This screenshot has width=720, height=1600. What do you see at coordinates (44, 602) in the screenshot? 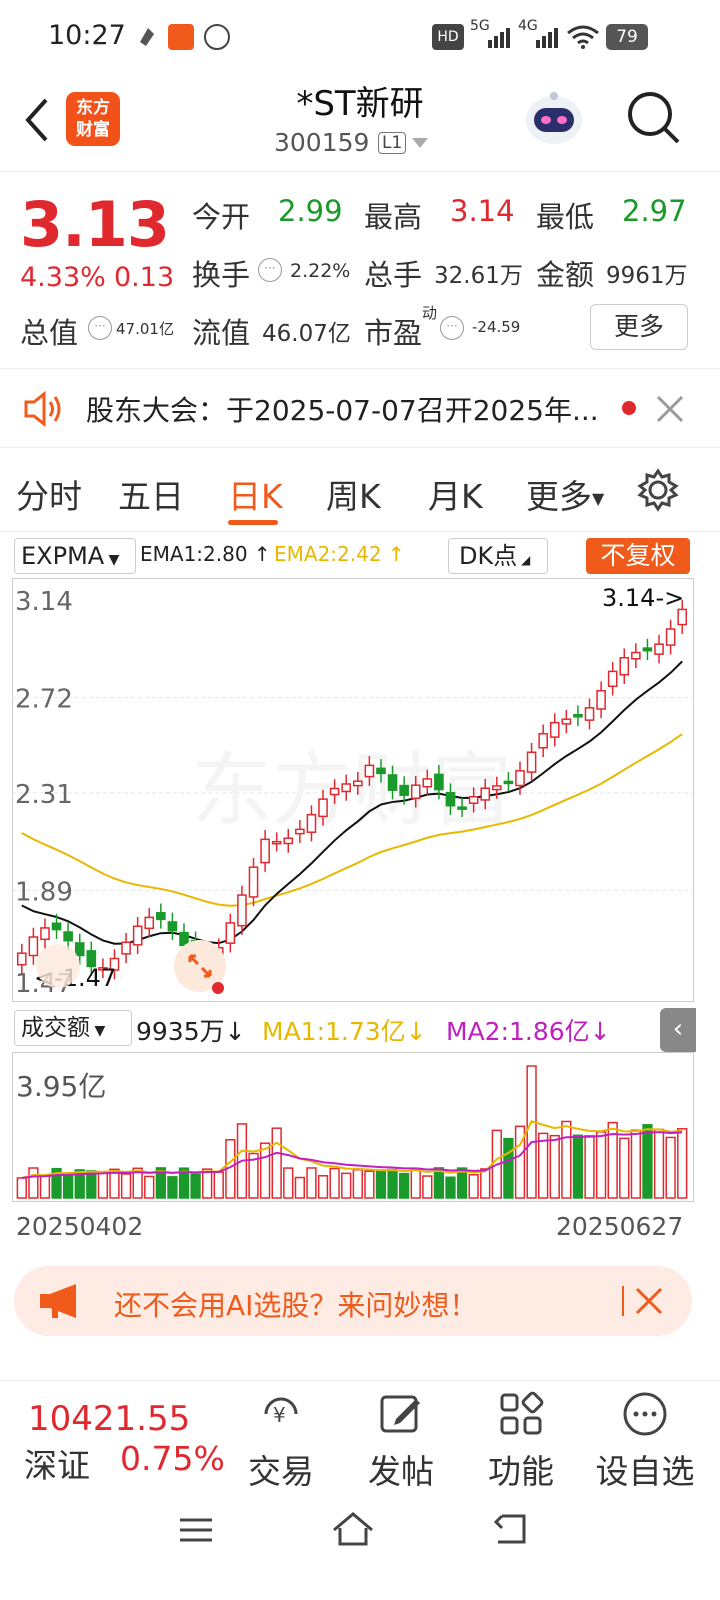
I see `y-tick-label: 3.14` at bounding box center [44, 602].